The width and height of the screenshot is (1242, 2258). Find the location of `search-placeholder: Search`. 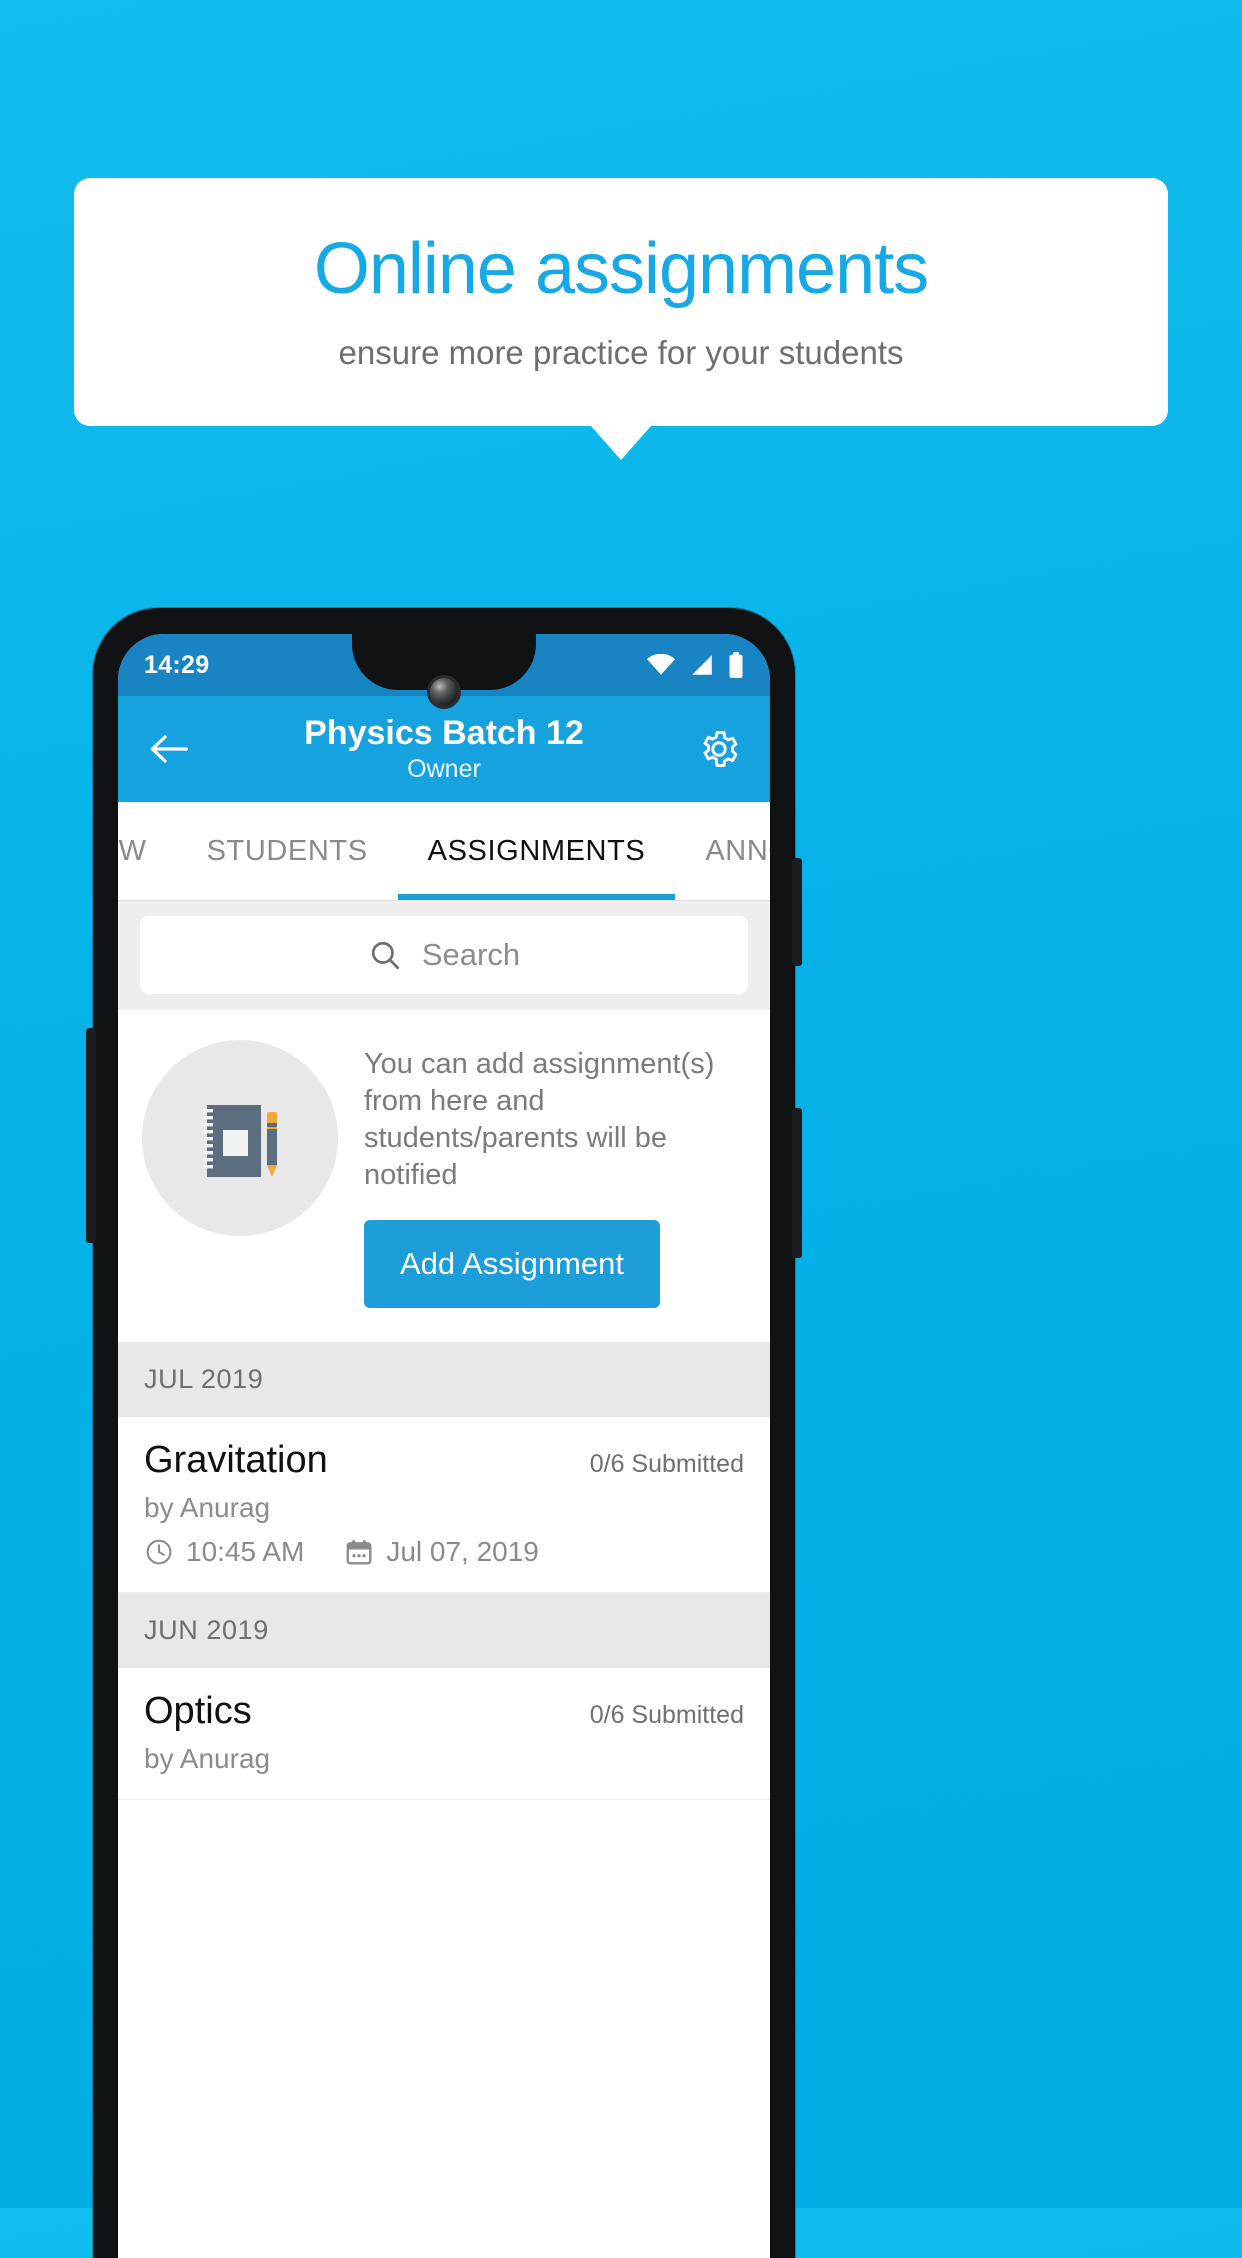

search-placeholder: Search is located at coordinates (471, 954).